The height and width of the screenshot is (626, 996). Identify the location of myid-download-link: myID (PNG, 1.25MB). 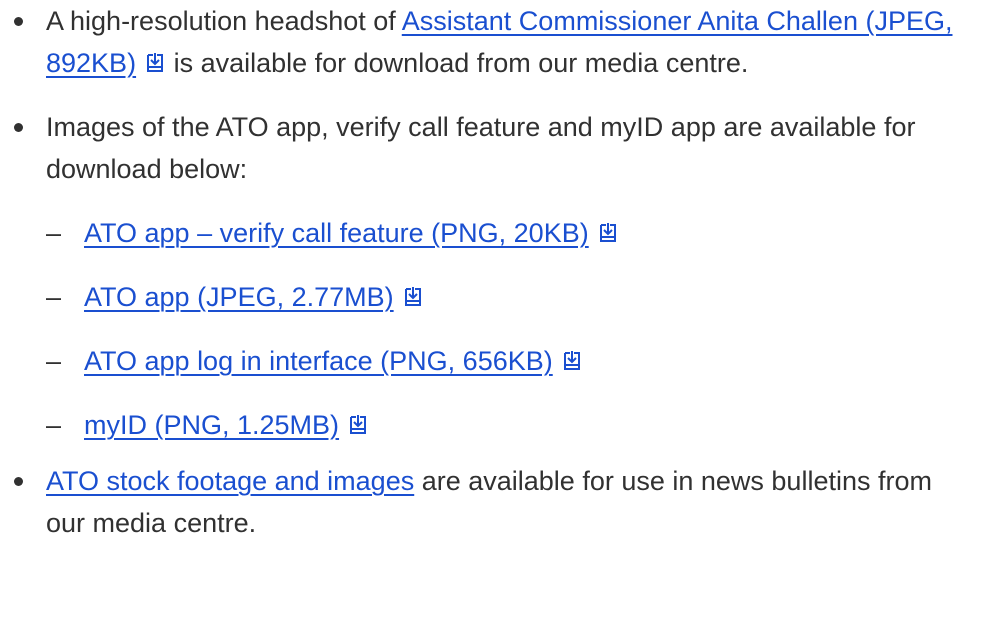
(211, 425).